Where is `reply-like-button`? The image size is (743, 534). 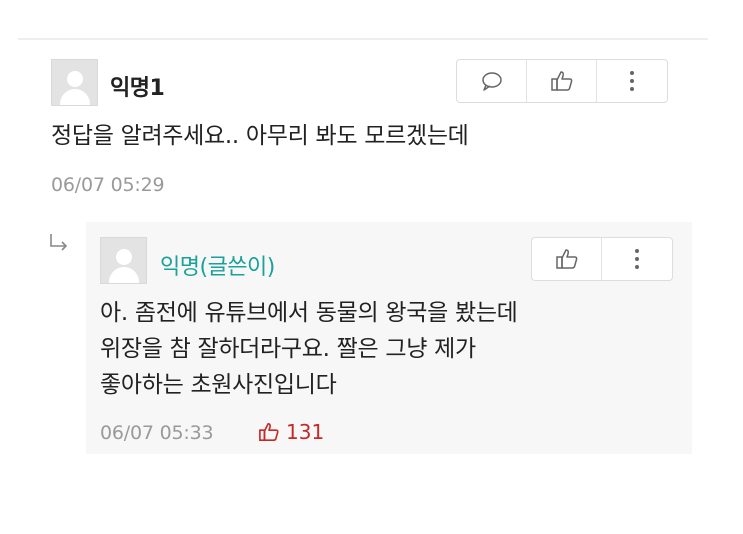
reply-like-button is located at coordinates (567, 259).